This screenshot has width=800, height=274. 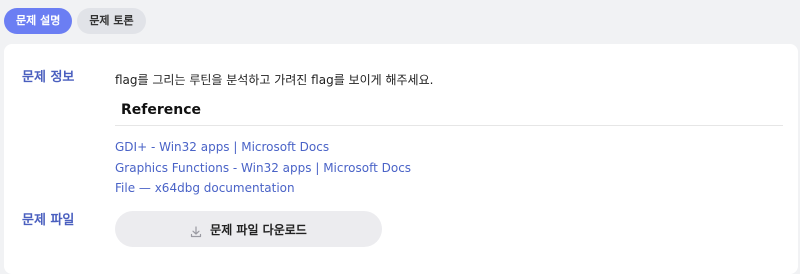 I want to click on tab-description: 문제 설명, so click(x=38, y=21).